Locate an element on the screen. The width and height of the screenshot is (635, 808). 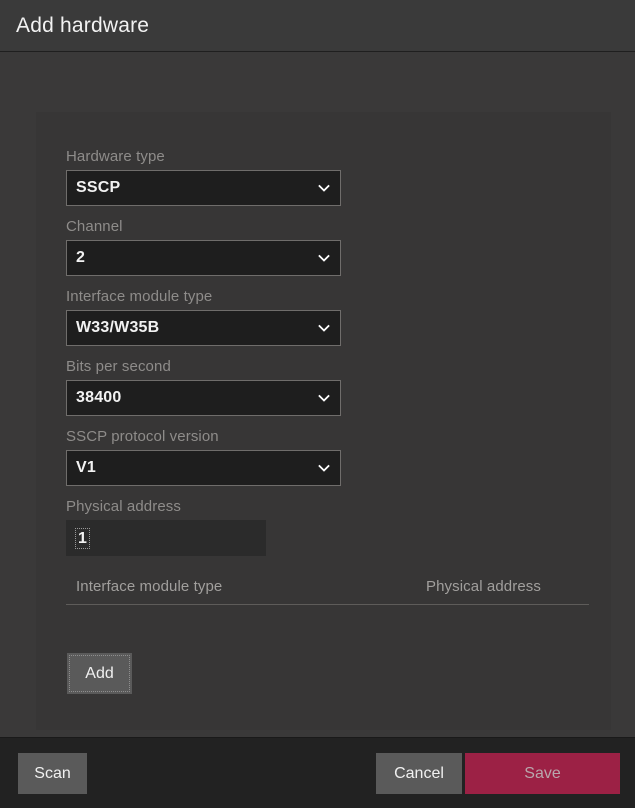
hardware-type-select: SSCP is located at coordinates (203, 188).